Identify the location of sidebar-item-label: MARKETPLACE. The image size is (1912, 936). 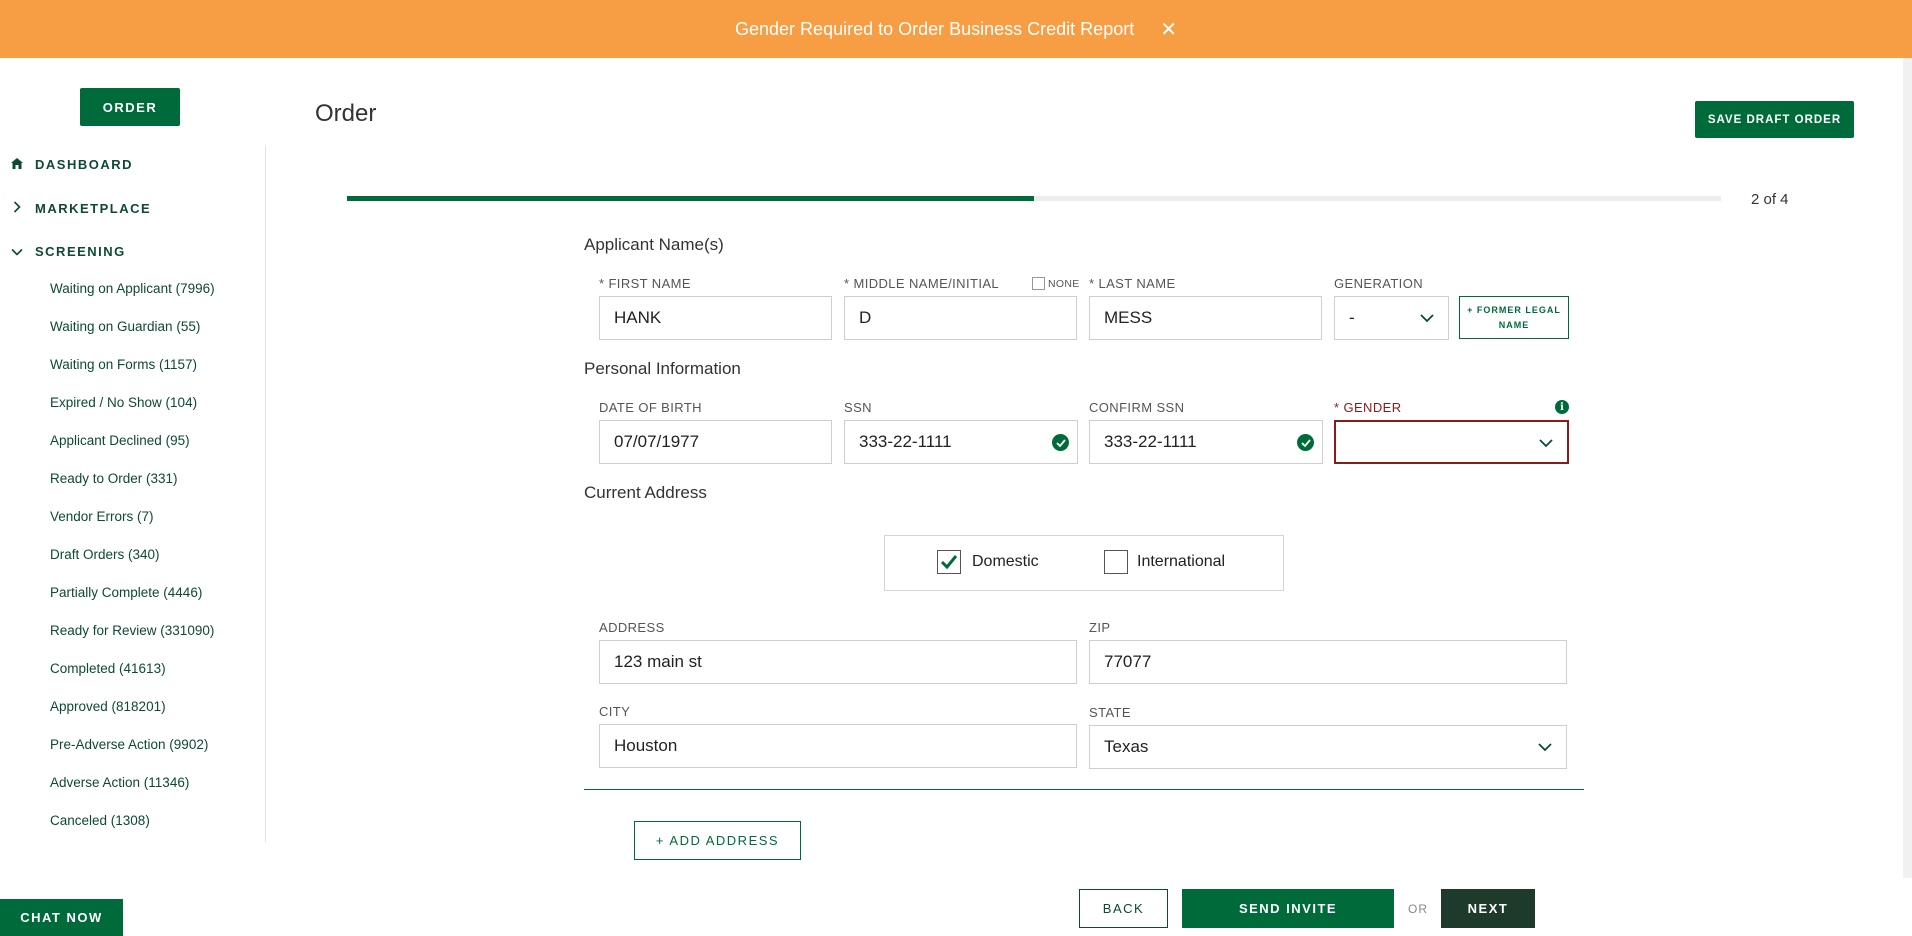
(93, 208).